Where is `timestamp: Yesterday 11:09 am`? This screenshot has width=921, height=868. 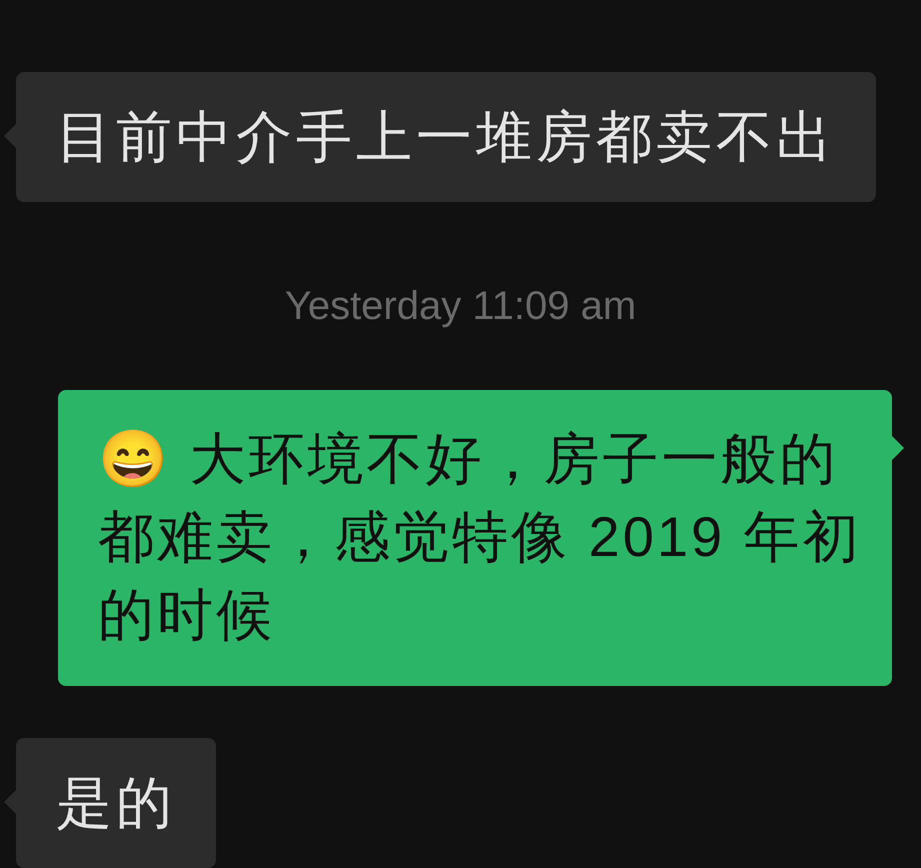 timestamp: Yesterday 11:09 am is located at coordinates (460, 306).